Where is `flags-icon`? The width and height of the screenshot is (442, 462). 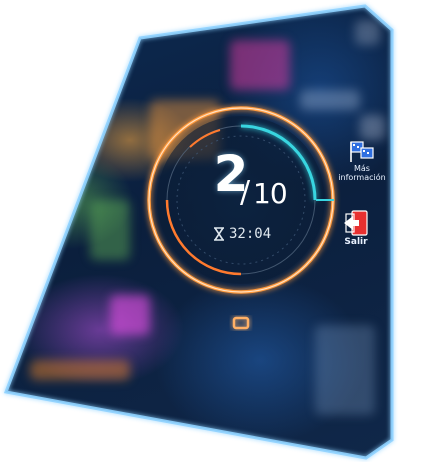 flags-icon is located at coordinates (362, 151).